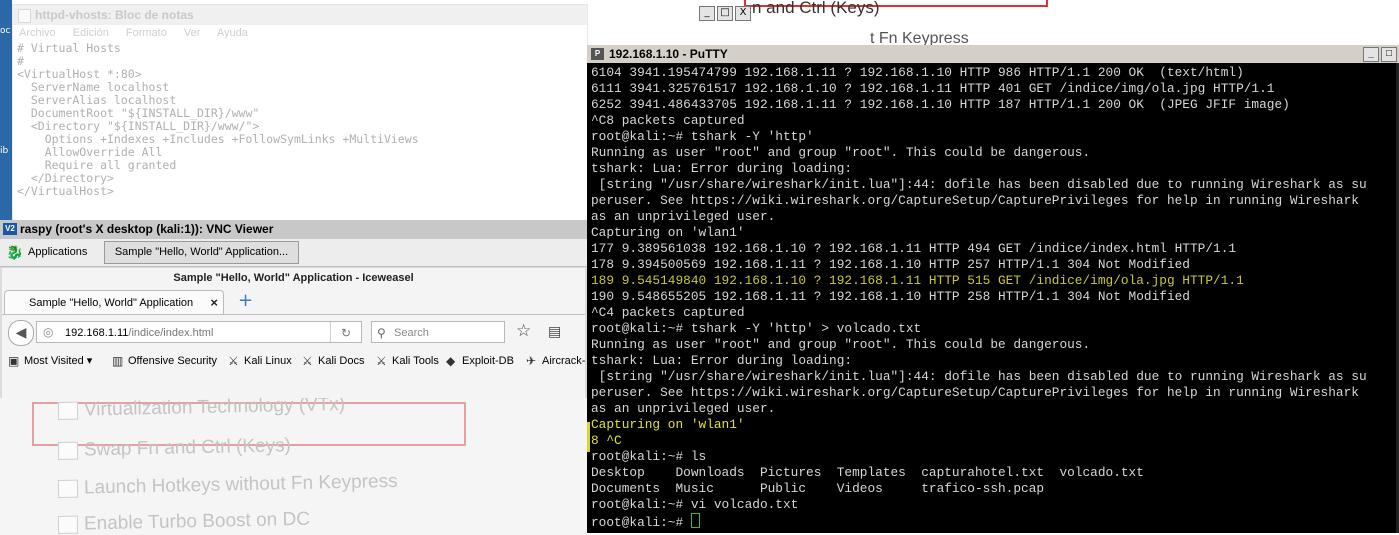  Describe the element at coordinates (50, 361) in the screenshot. I see `bookmark-most-visited: ▣ Most Visited ▾` at that location.